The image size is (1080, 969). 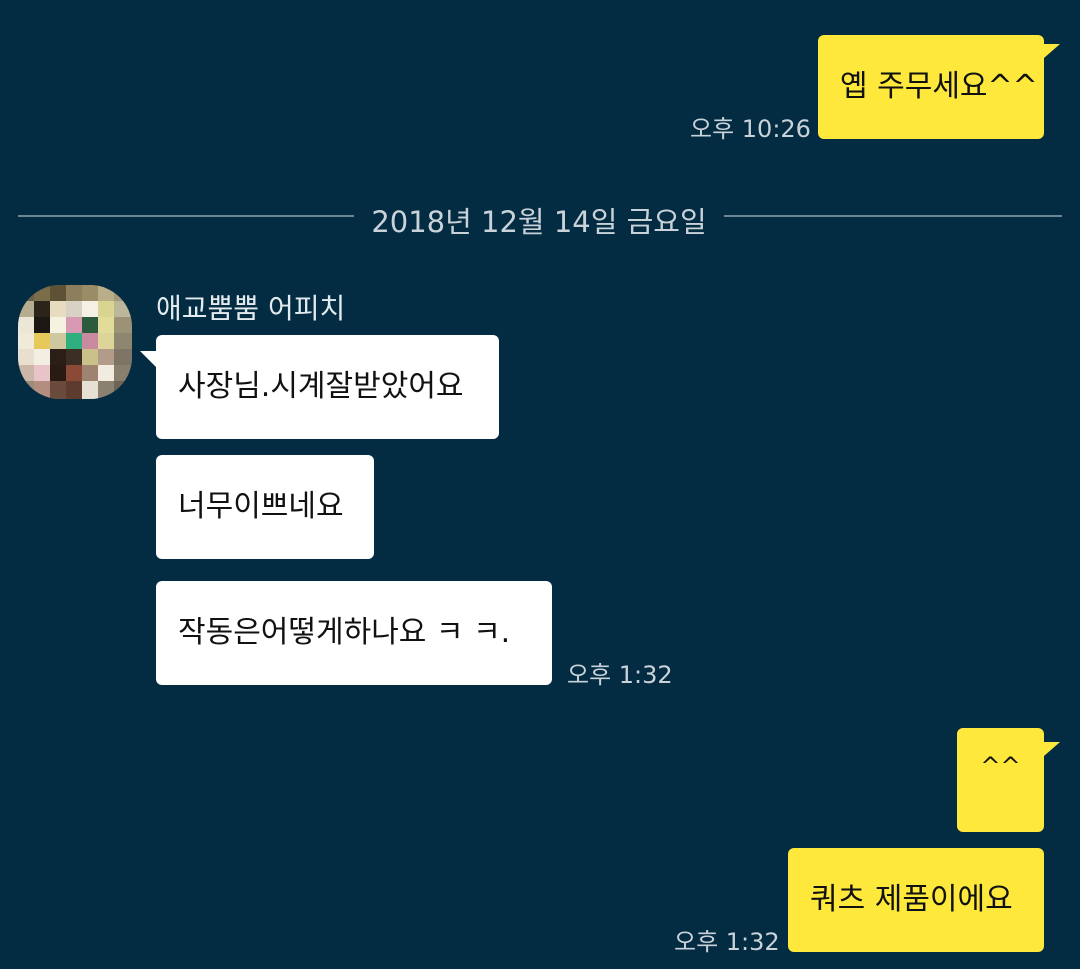 What do you see at coordinates (911, 899) in the screenshot?
I see `message-text: 쿼츠 제품이에요` at bounding box center [911, 899].